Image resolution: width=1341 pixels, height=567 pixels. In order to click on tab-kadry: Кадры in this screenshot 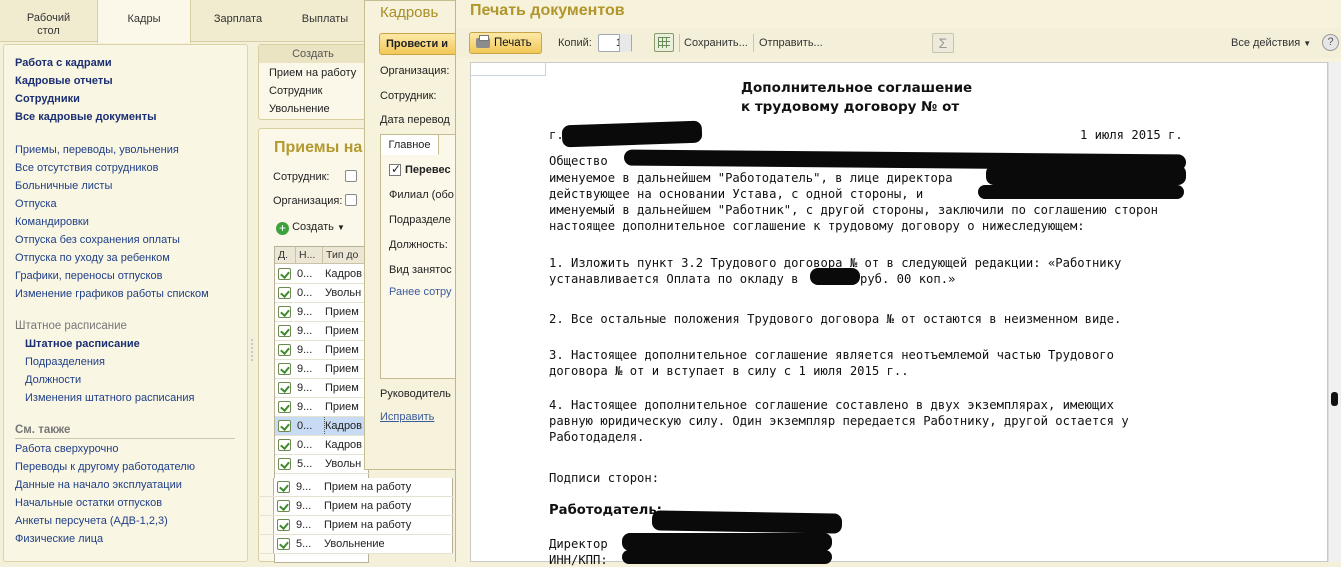, I will do `click(144, 21)`.